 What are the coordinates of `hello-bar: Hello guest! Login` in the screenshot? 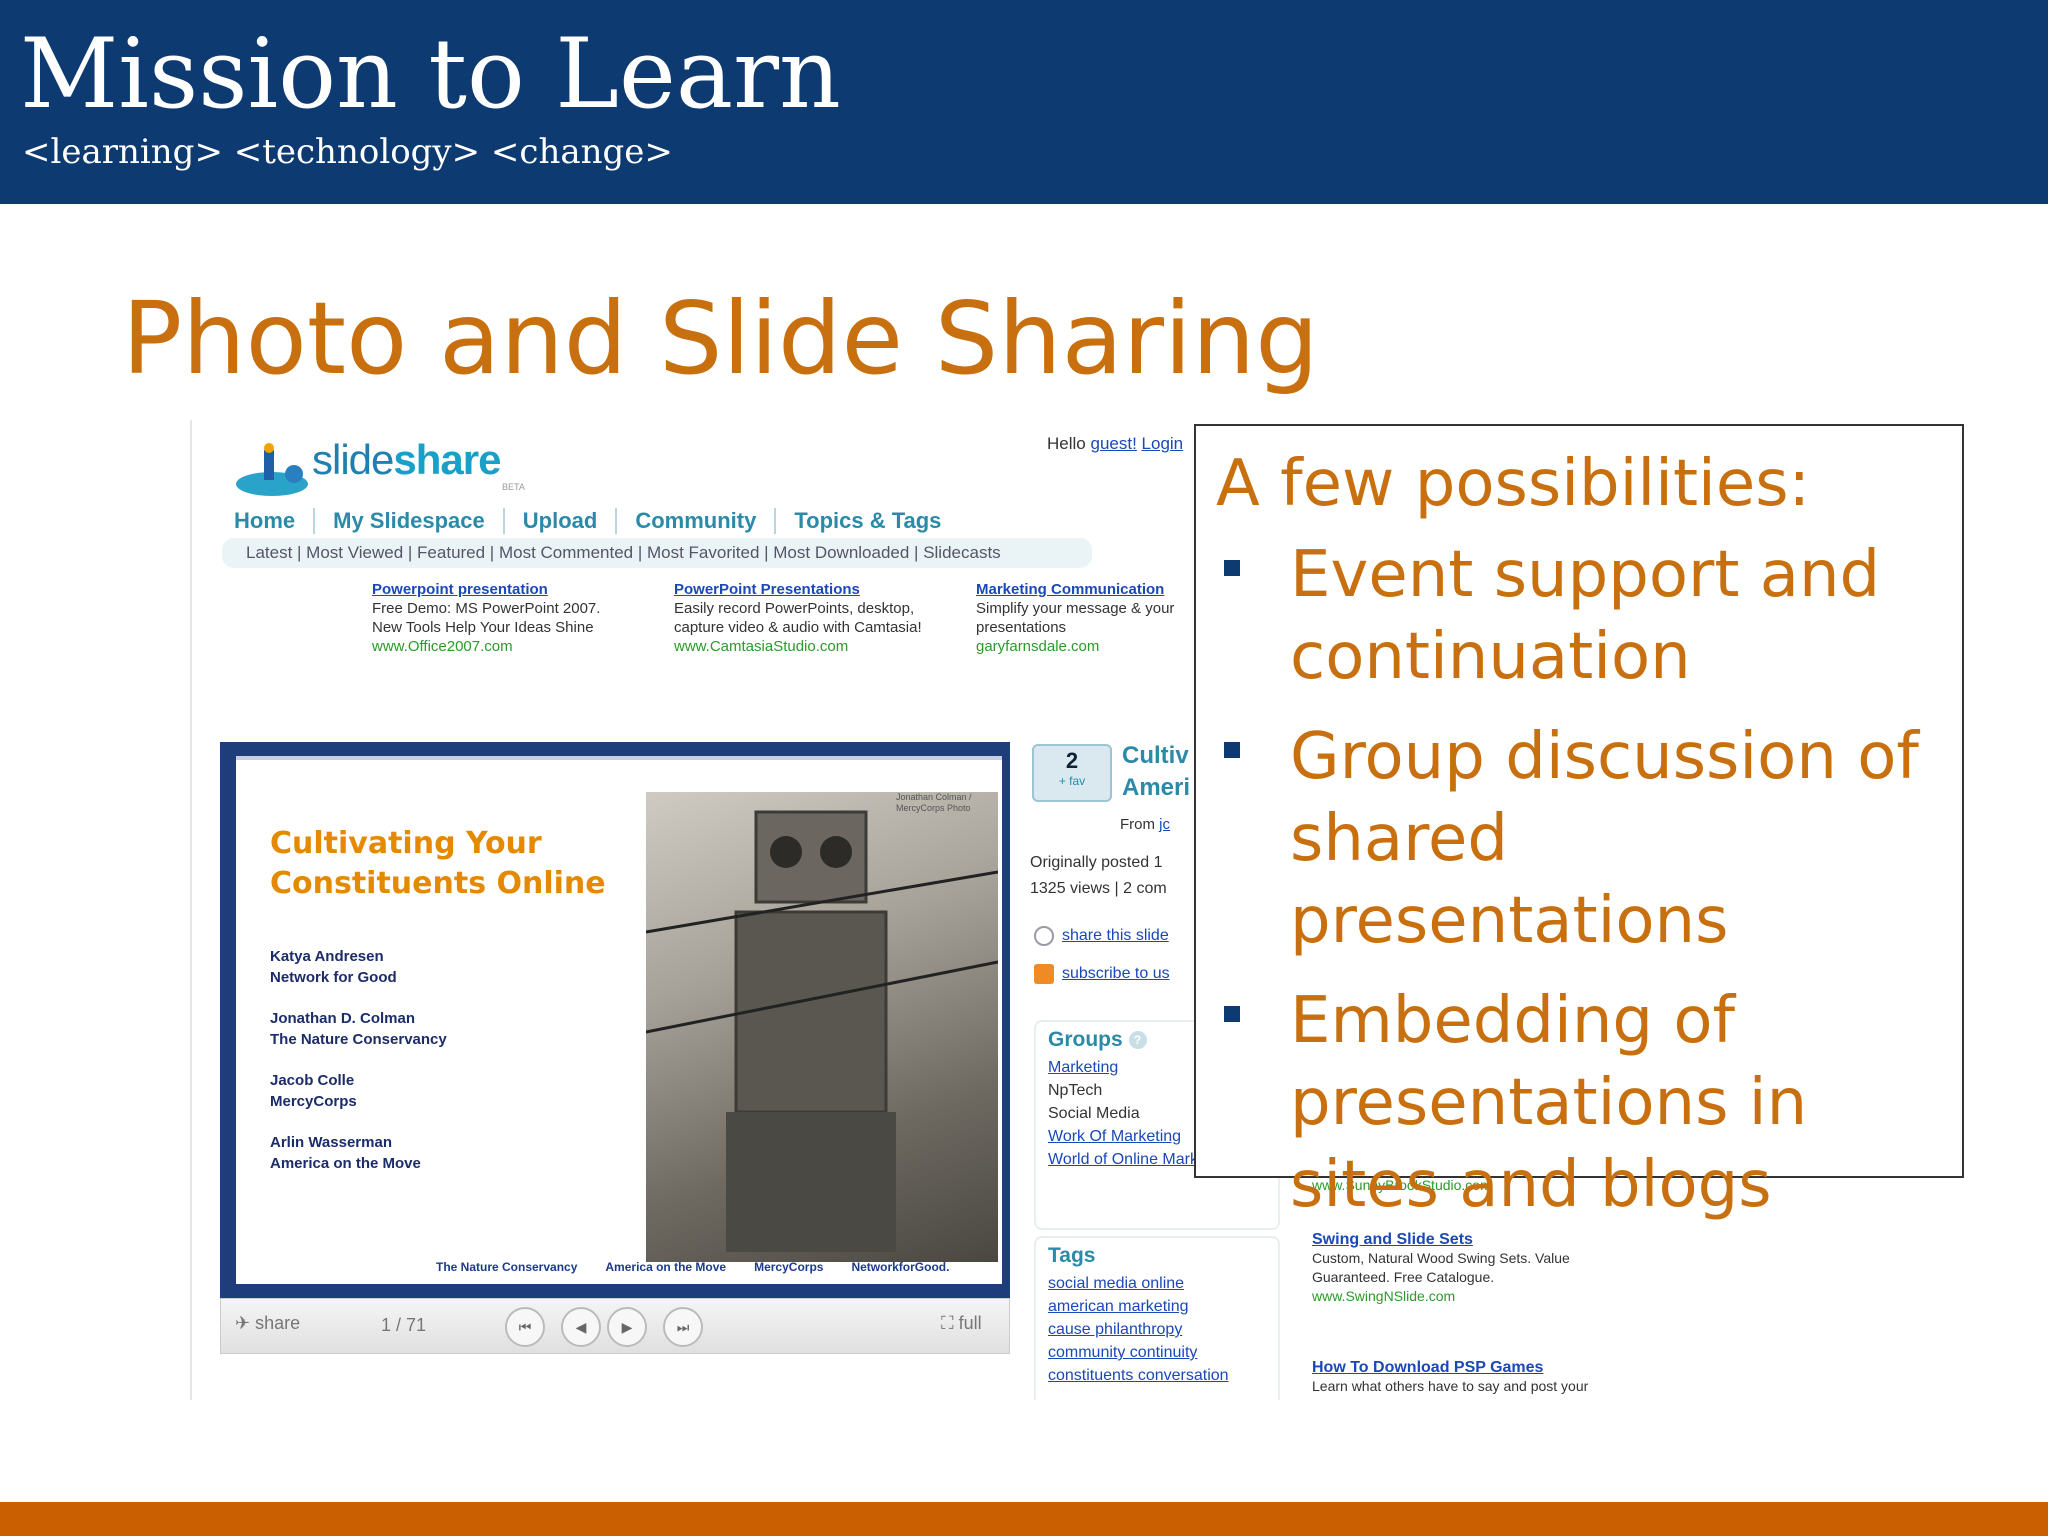 It's located at (1115, 444).